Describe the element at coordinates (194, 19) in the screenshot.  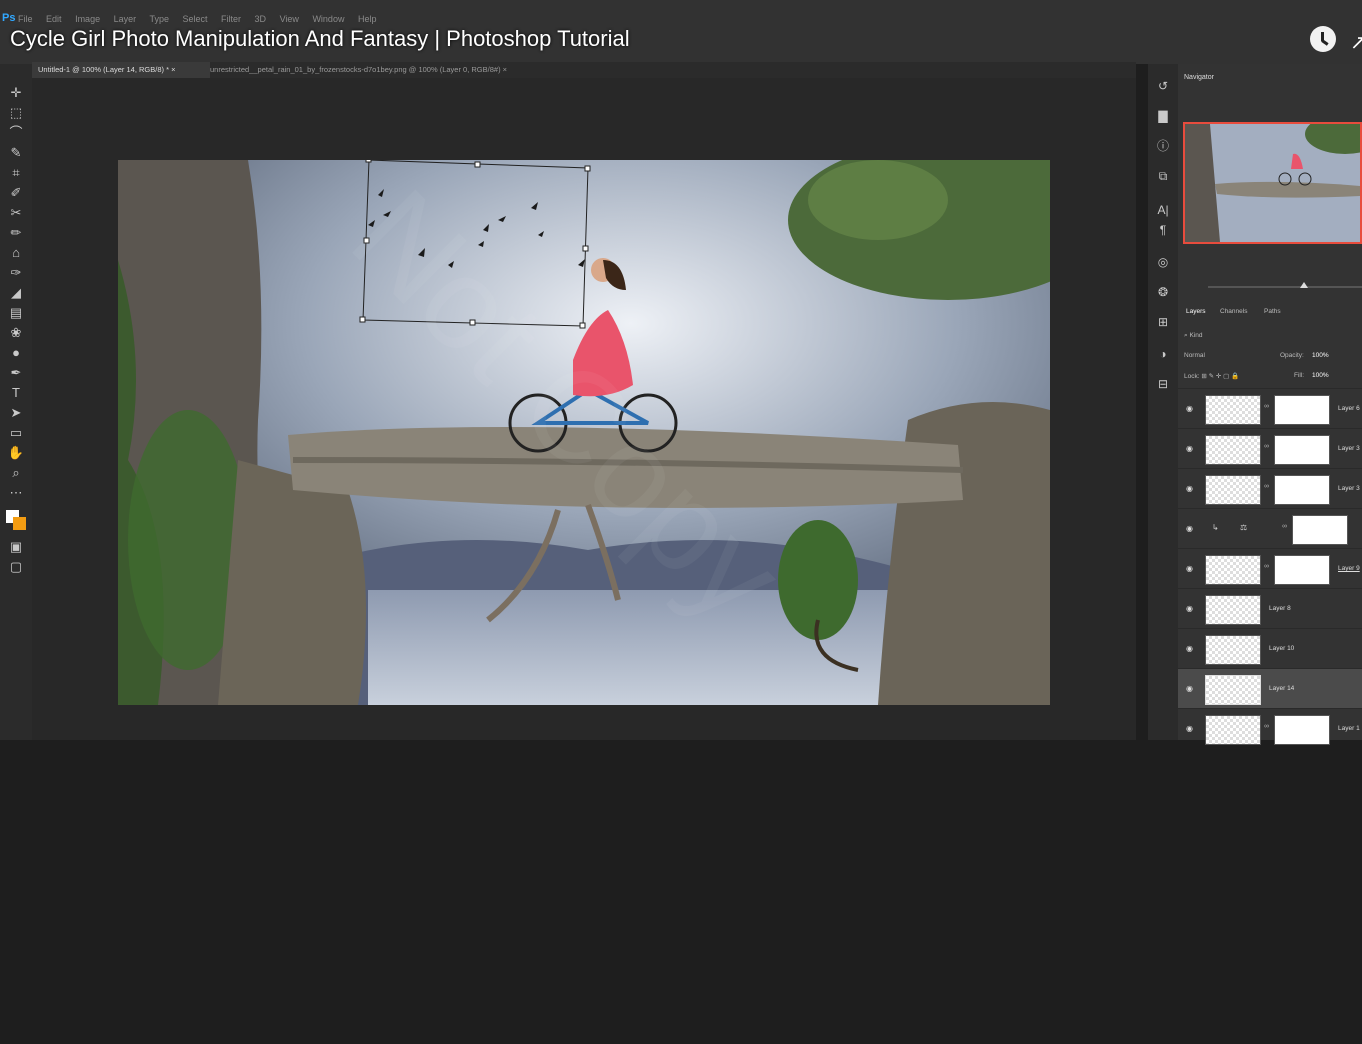
I see `menu-select: Select` at that location.